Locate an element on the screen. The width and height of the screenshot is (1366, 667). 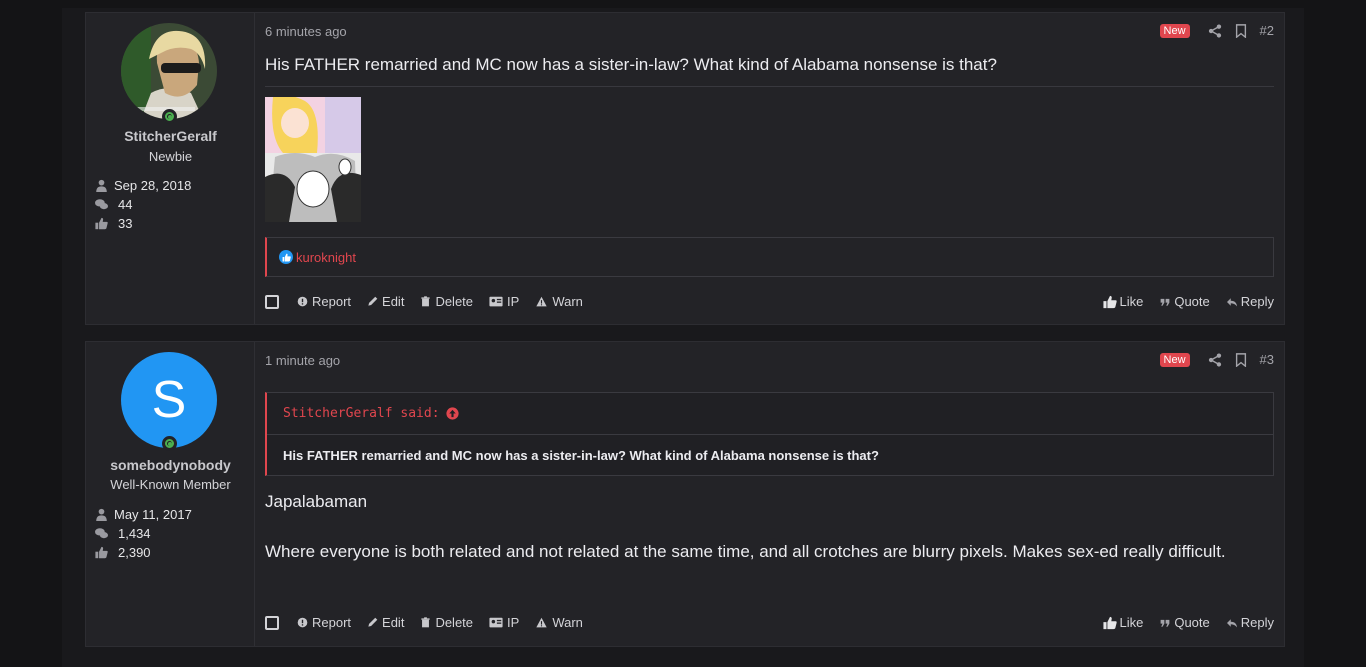
reactions-bar: kuroknight is located at coordinates (769, 257).